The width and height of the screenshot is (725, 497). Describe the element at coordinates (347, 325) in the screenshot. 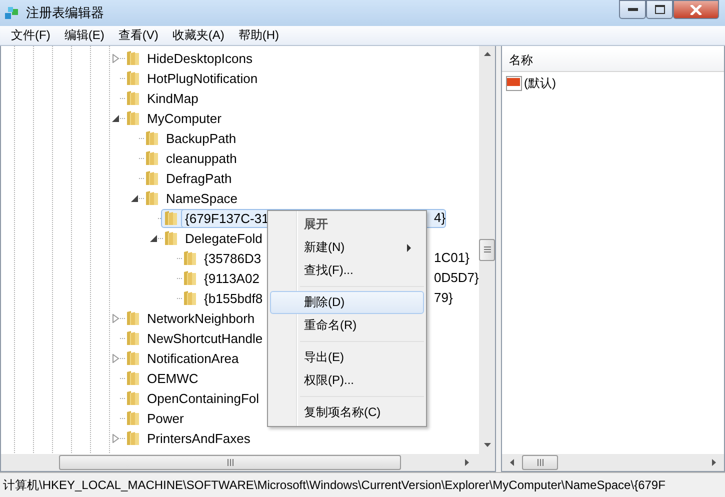

I see `context-menu-item: 重命名(R)` at that location.